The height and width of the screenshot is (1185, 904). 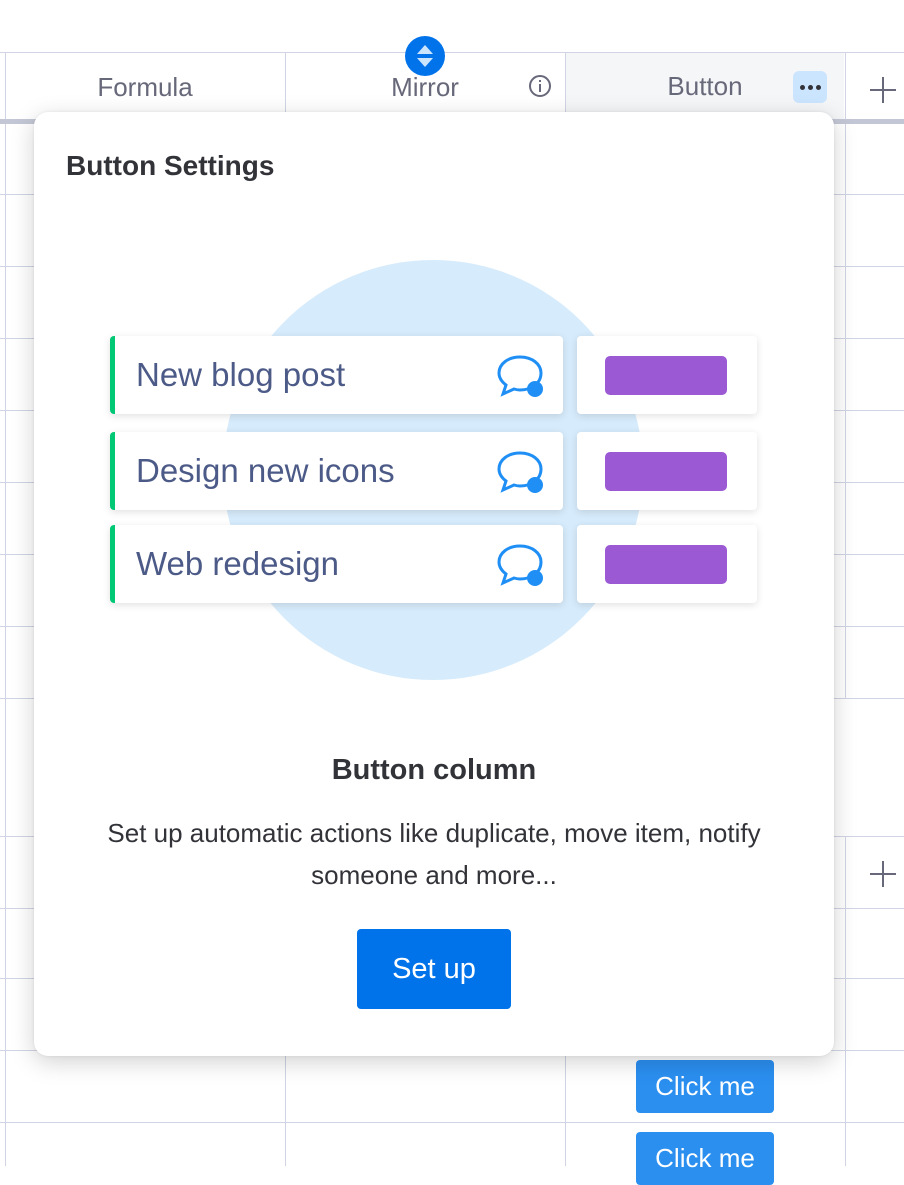 I want to click on set-up-button: Set up, so click(x=434, y=969).